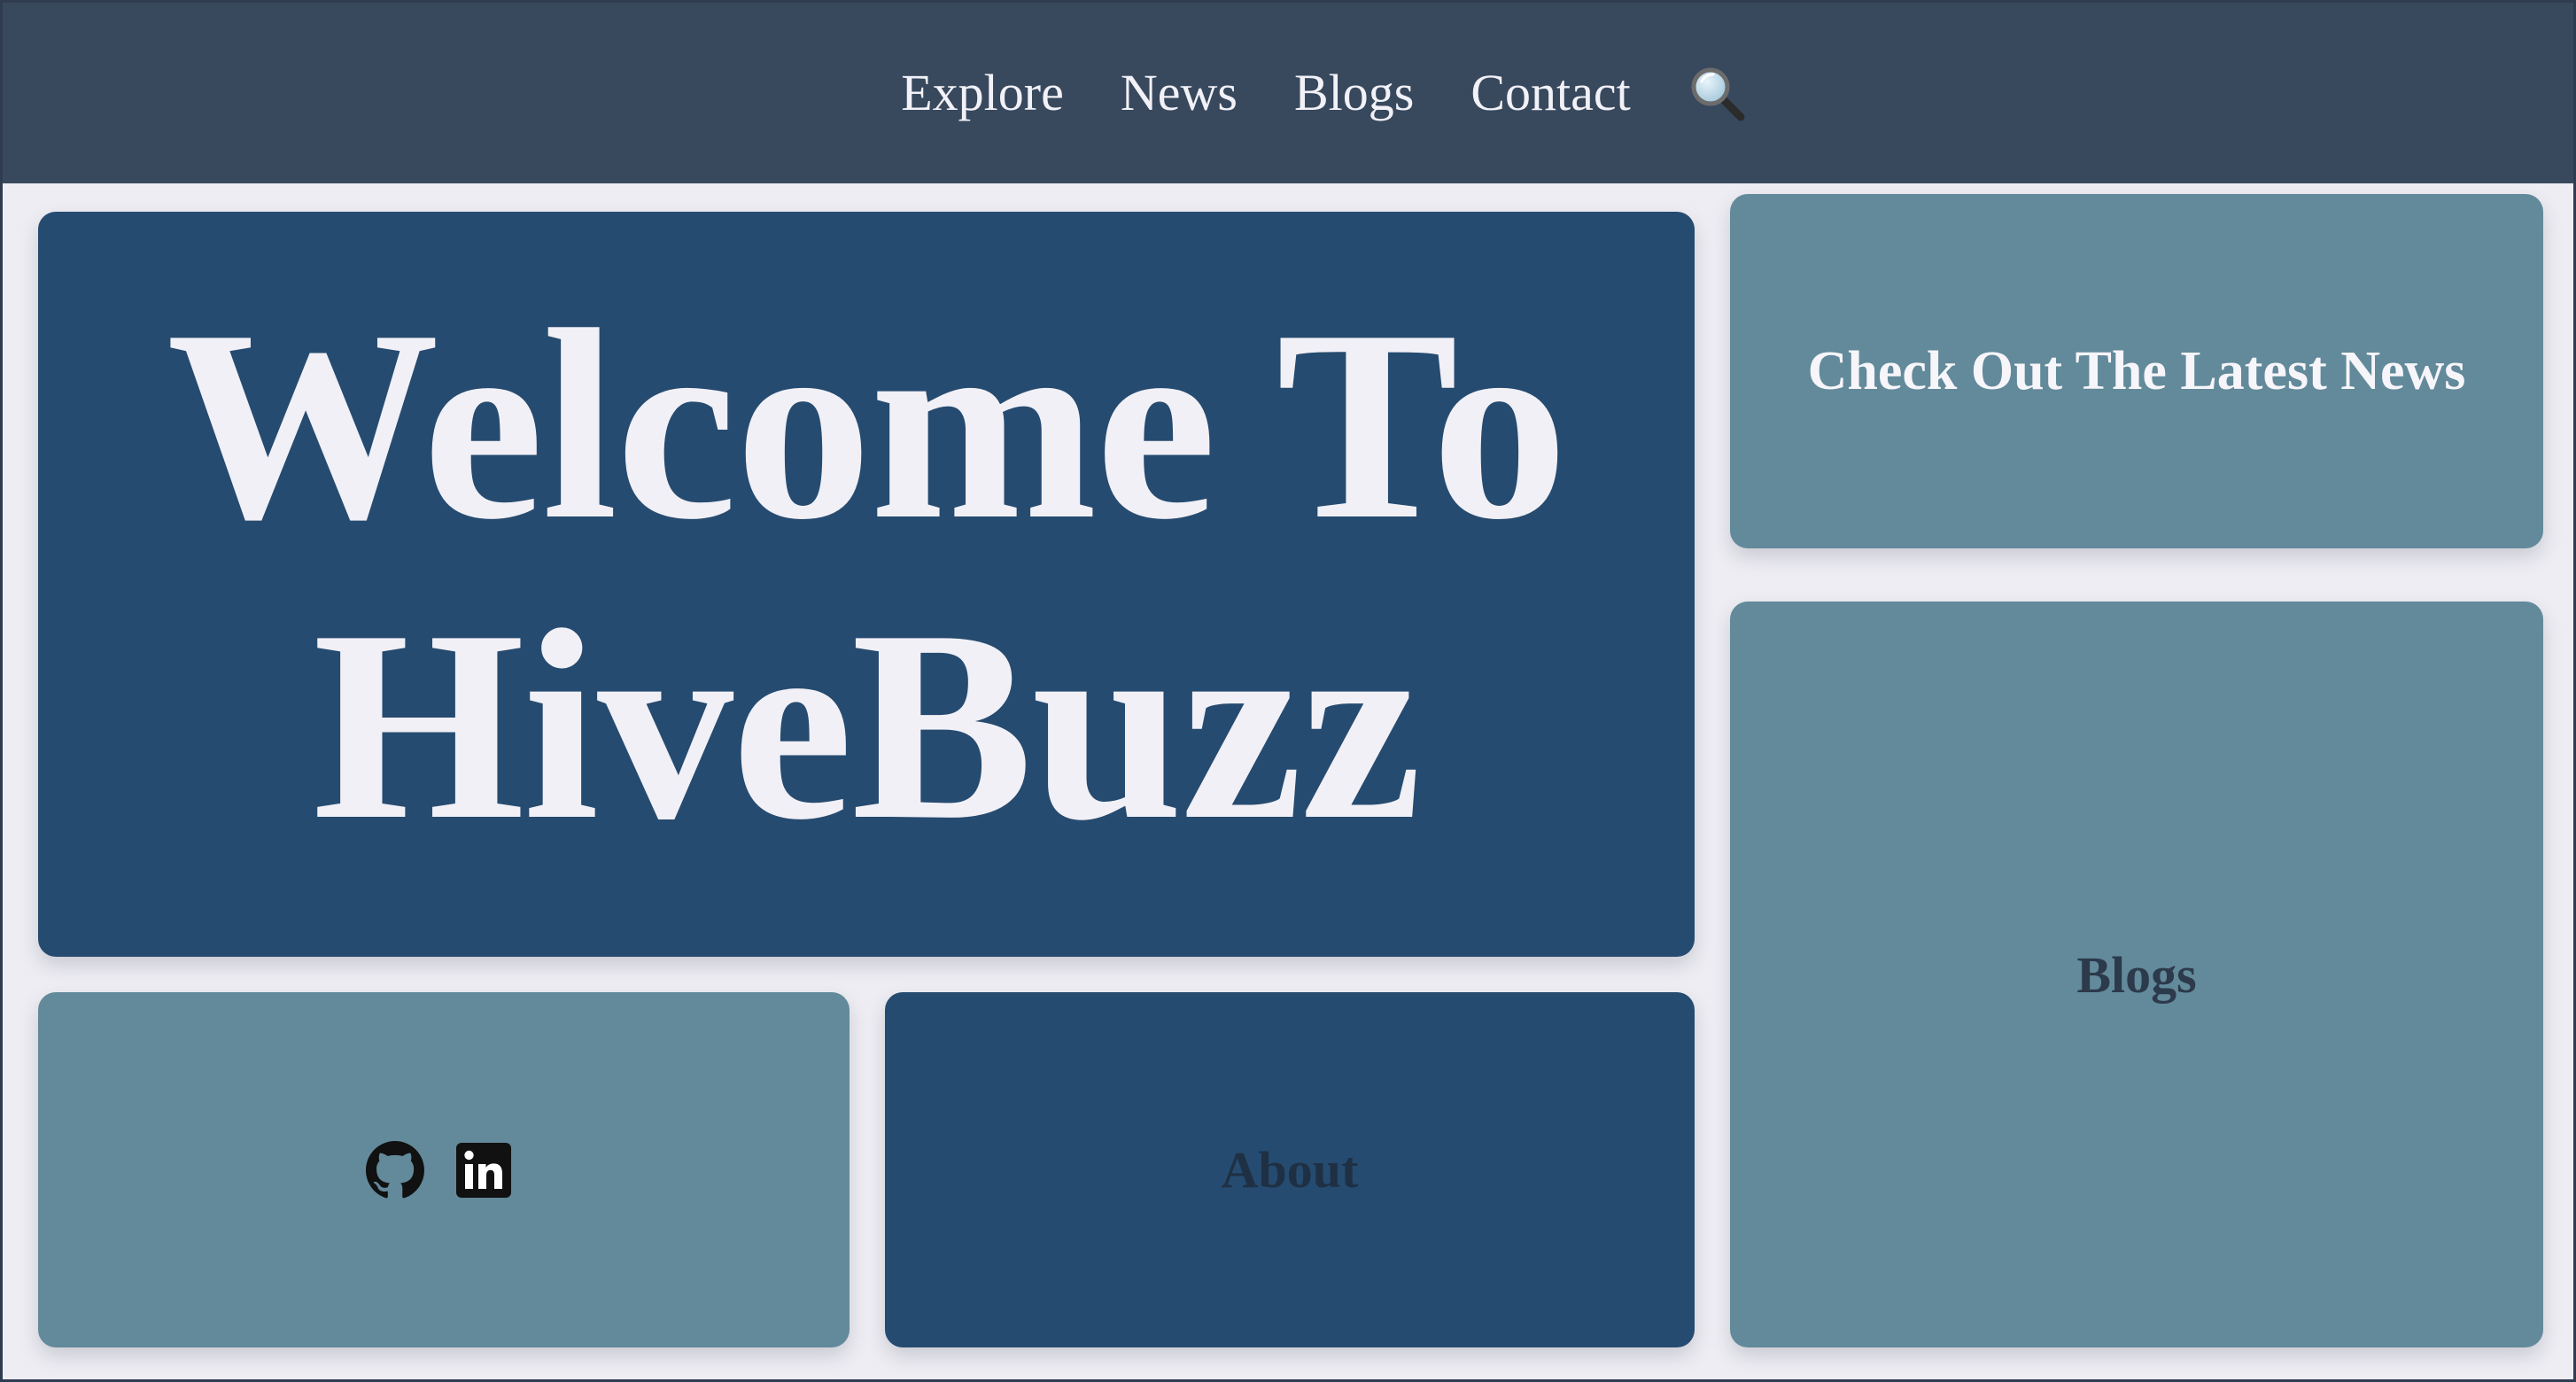 The height and width of the screenshot is (1382, 2576). I want to click on github-icon, so click(395, 1170).